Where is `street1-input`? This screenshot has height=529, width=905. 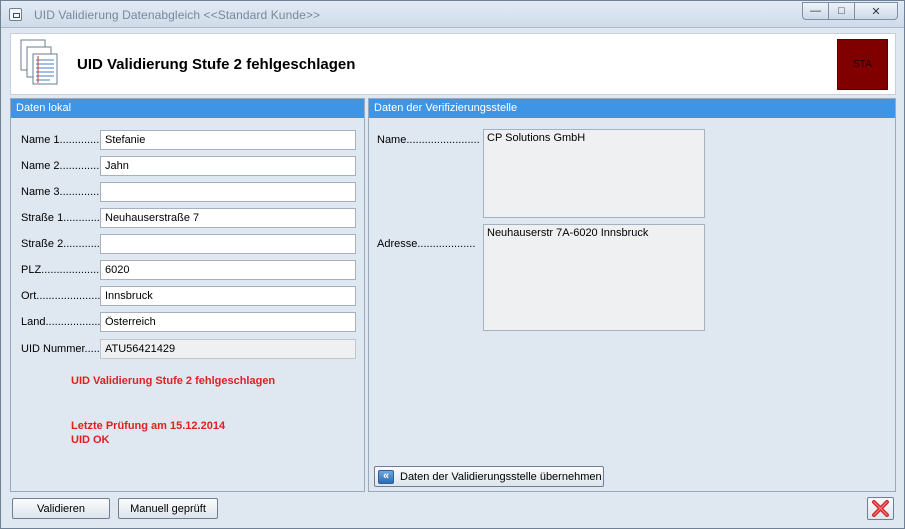 street1-input is located at coordinates (228, 218).